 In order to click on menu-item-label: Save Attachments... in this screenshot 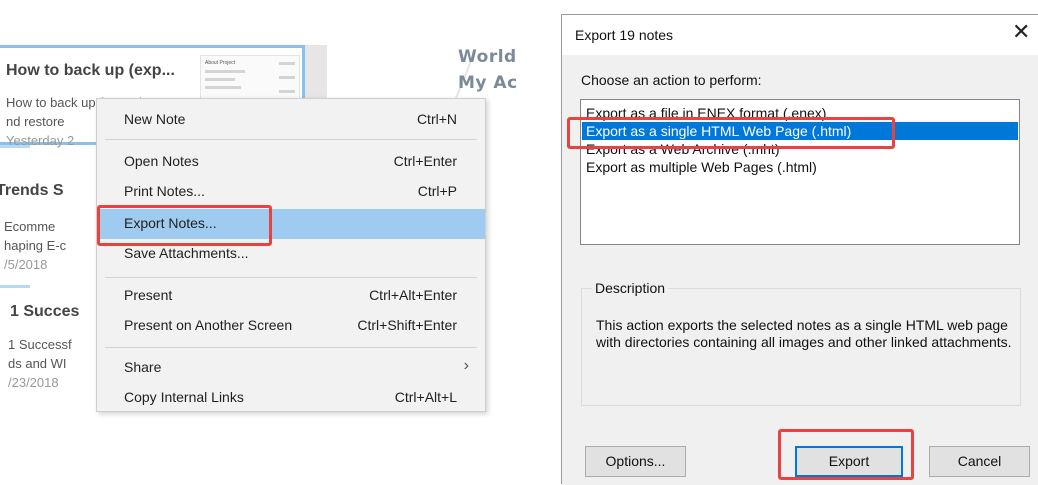, I will do `click(186, 253)`.